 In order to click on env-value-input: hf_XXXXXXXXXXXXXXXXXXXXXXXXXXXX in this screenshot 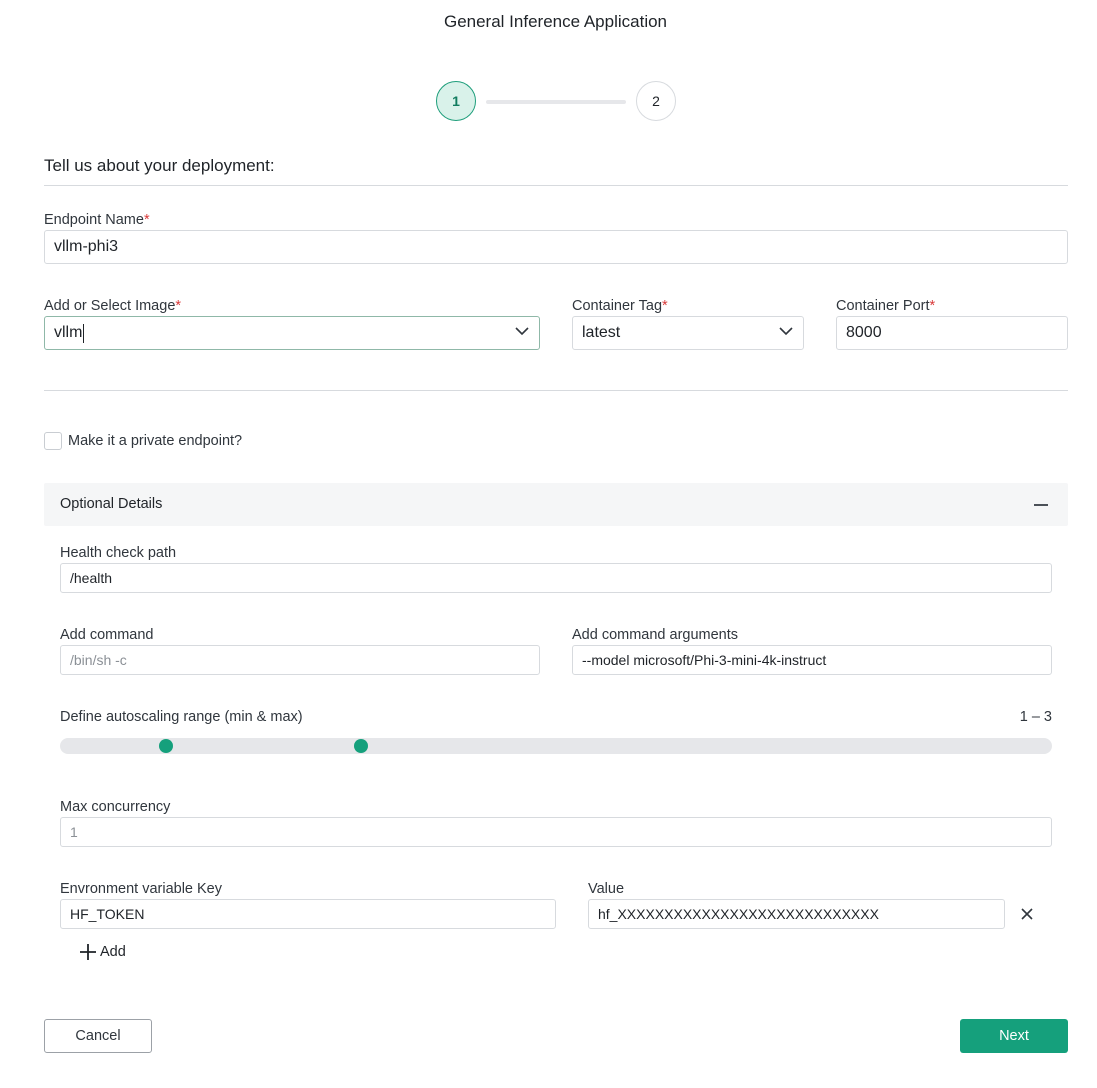, I will do `click(796, 914)`.